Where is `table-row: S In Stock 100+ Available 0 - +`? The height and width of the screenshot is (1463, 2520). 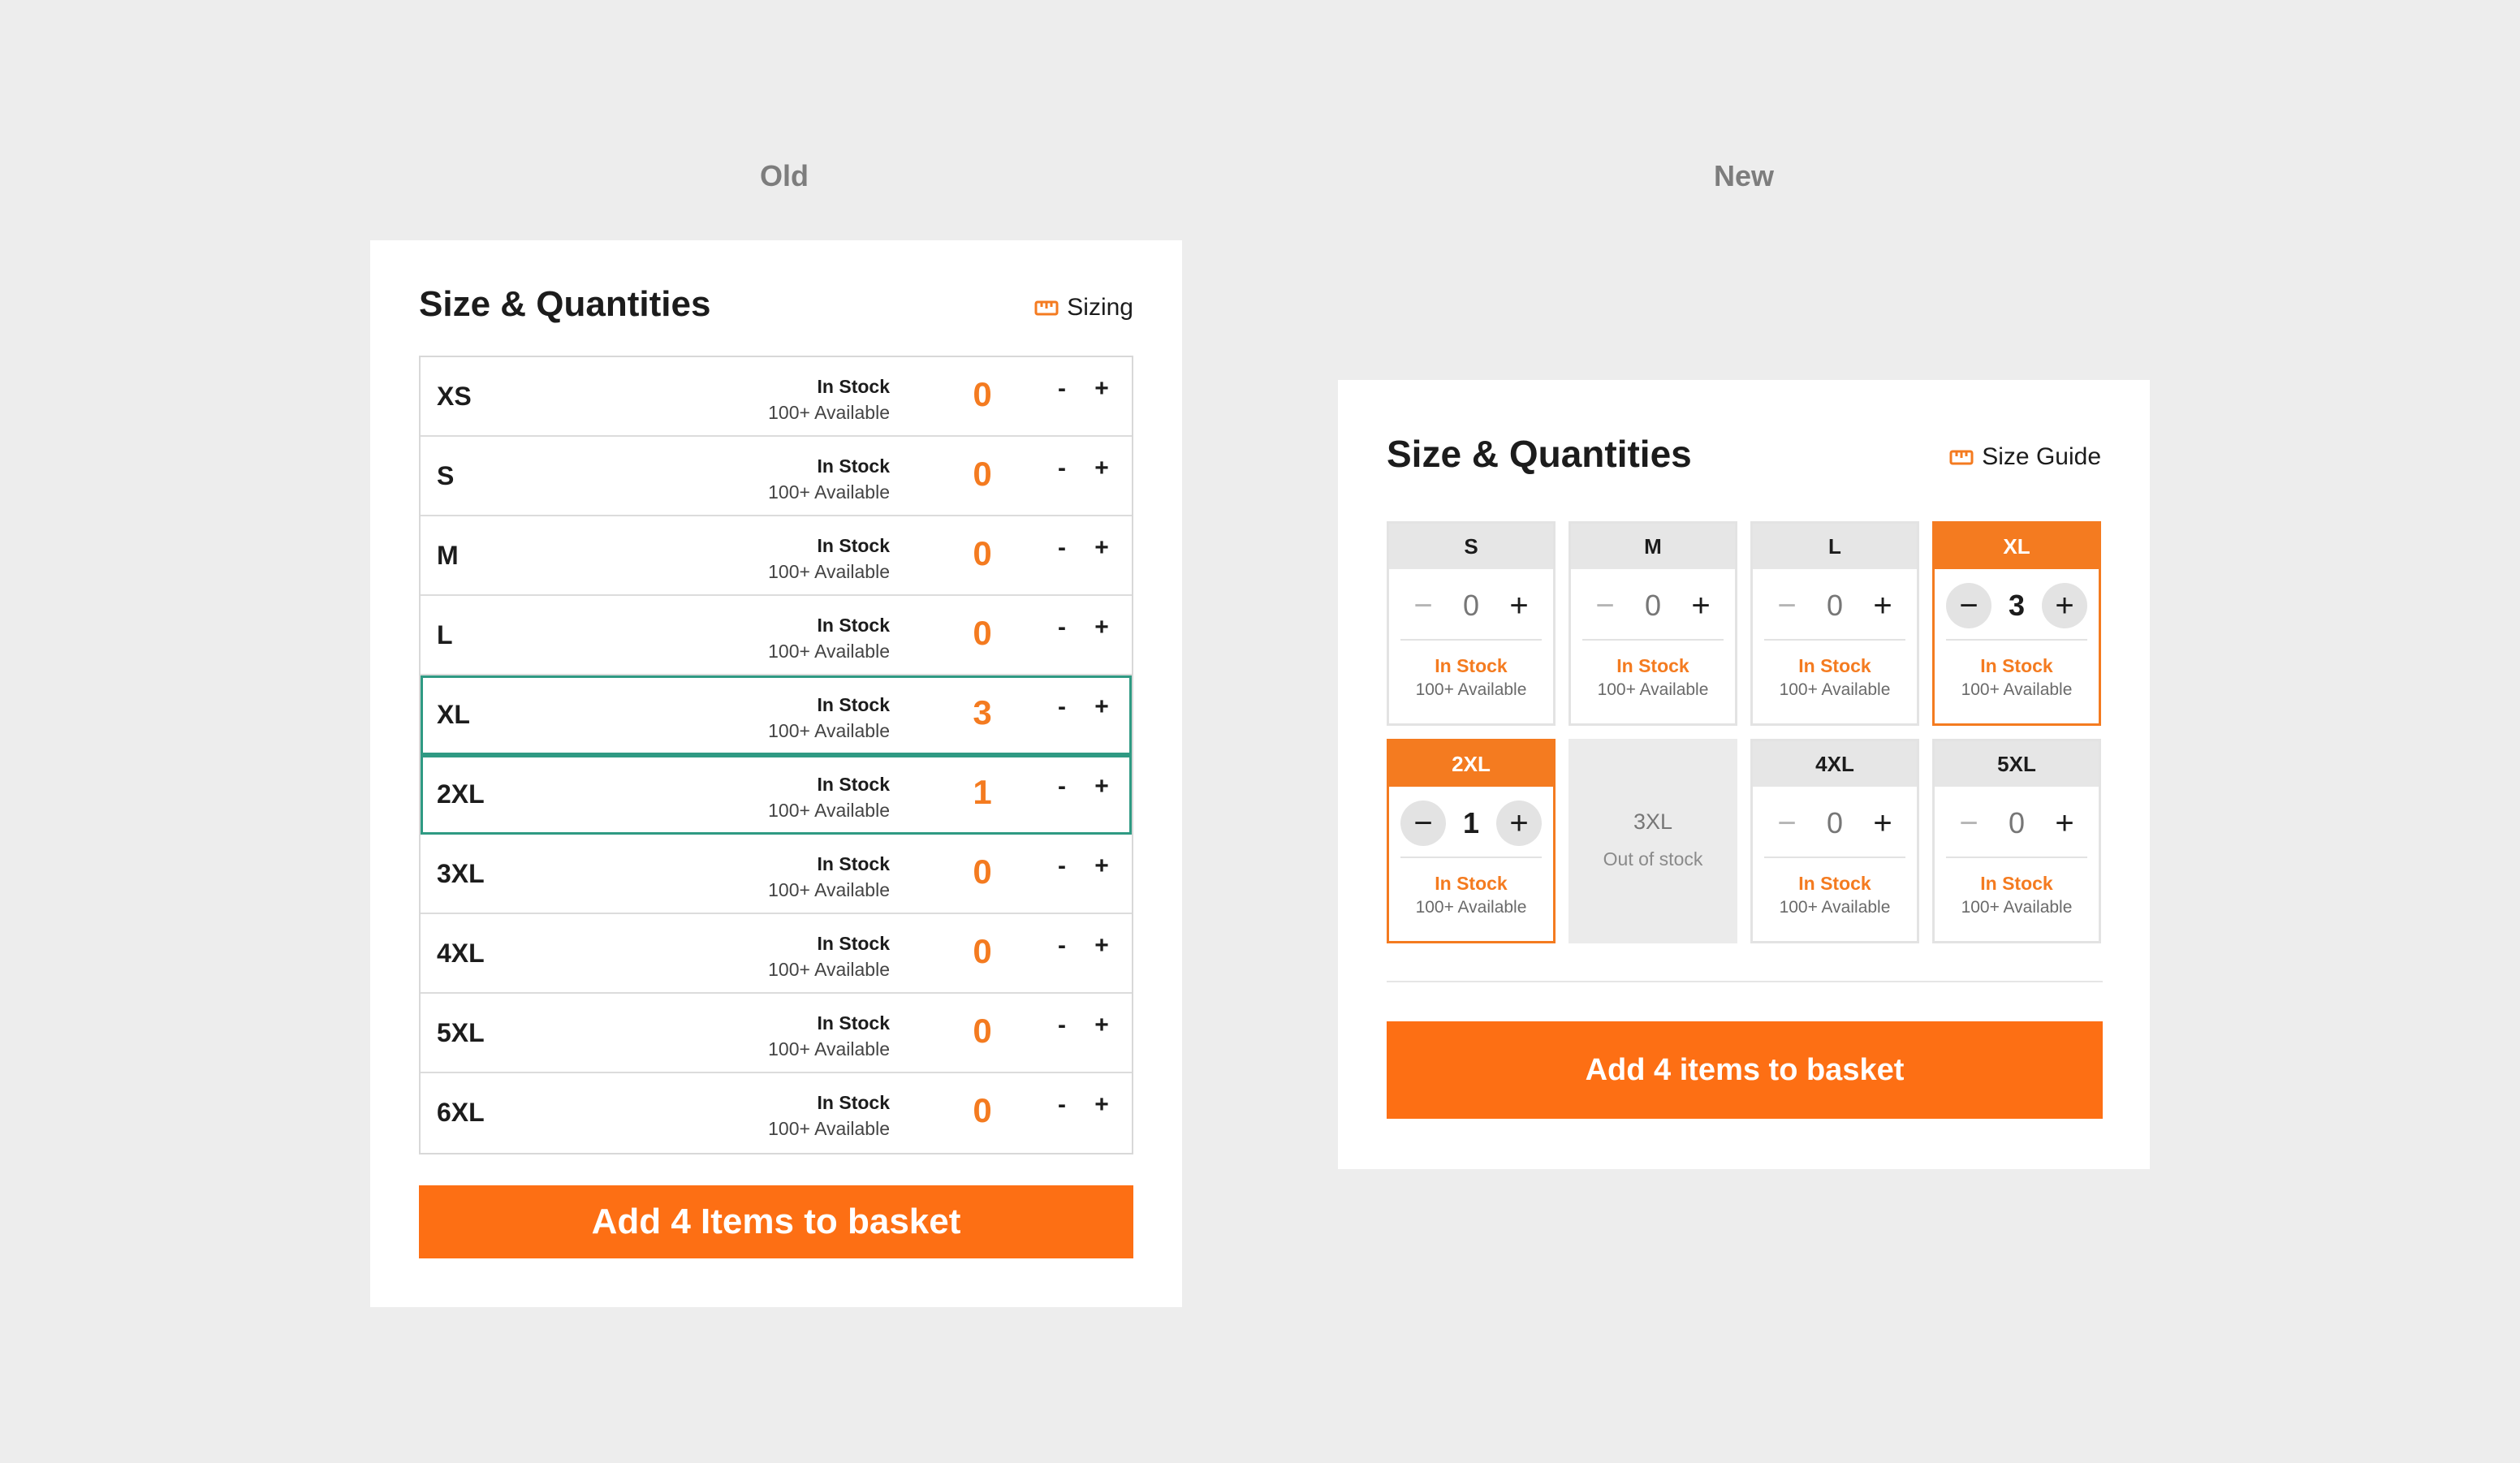
table-row: S In Stock 100+ Available 0 - + is located at coordinates (776, 477).